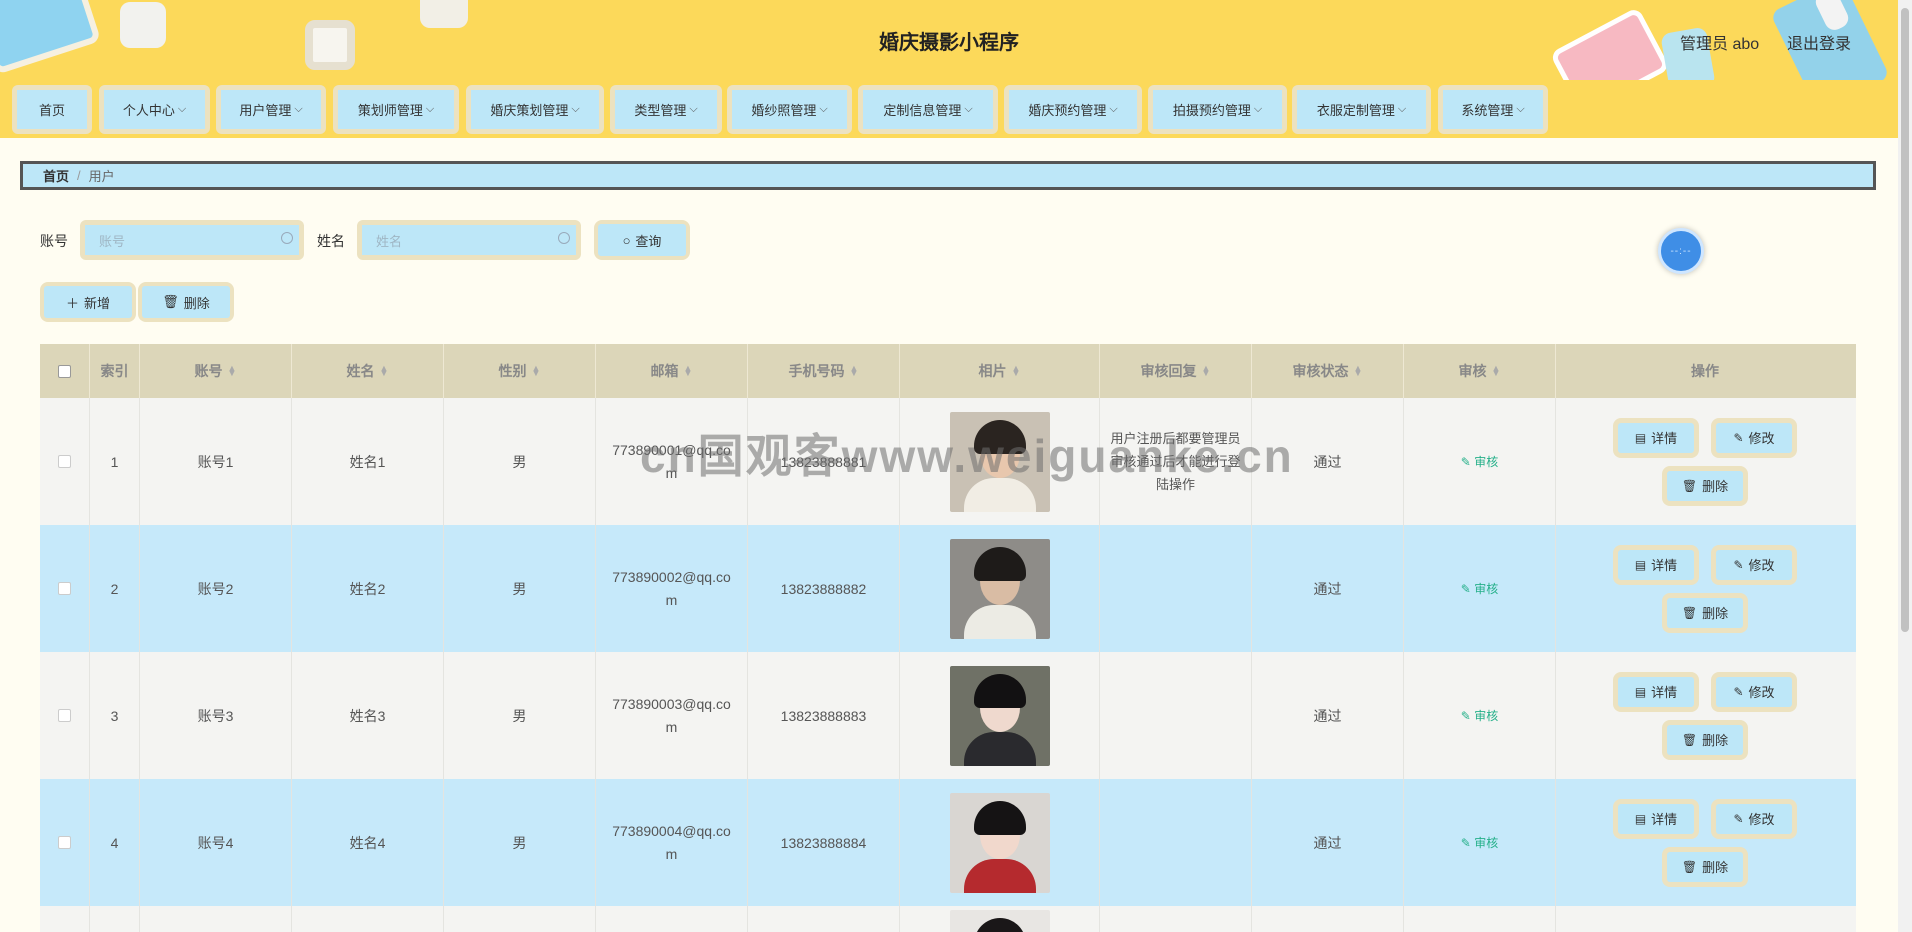  Describe the element at coordinates (1176, 715) in the screenshot. I see `audit-reply-cell` at that location.